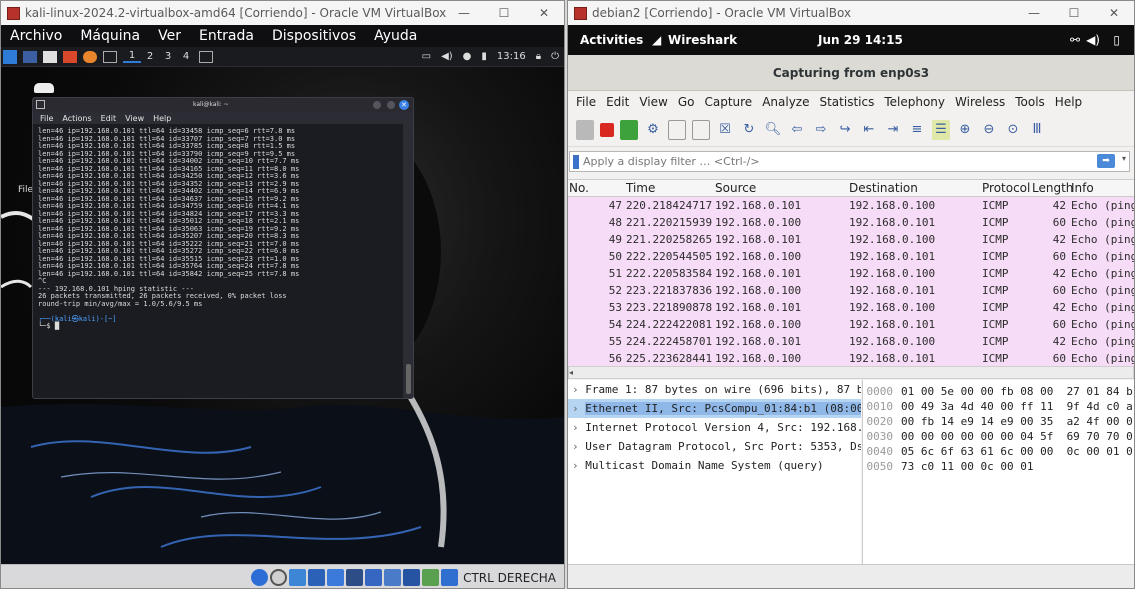 This screenshot has height=589, width=1135. Describe the element at coordinates (76, 118) in the screenshot. I see `terminal-menu-actions: Actions` at that location.